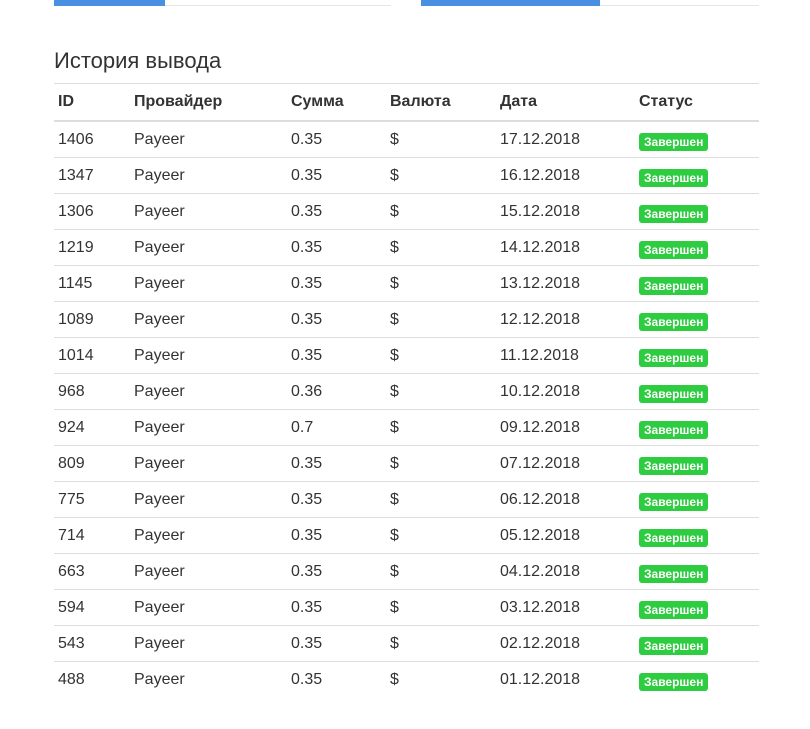  I want to click on cell-date: 15.12.2018, so click(565, 211).